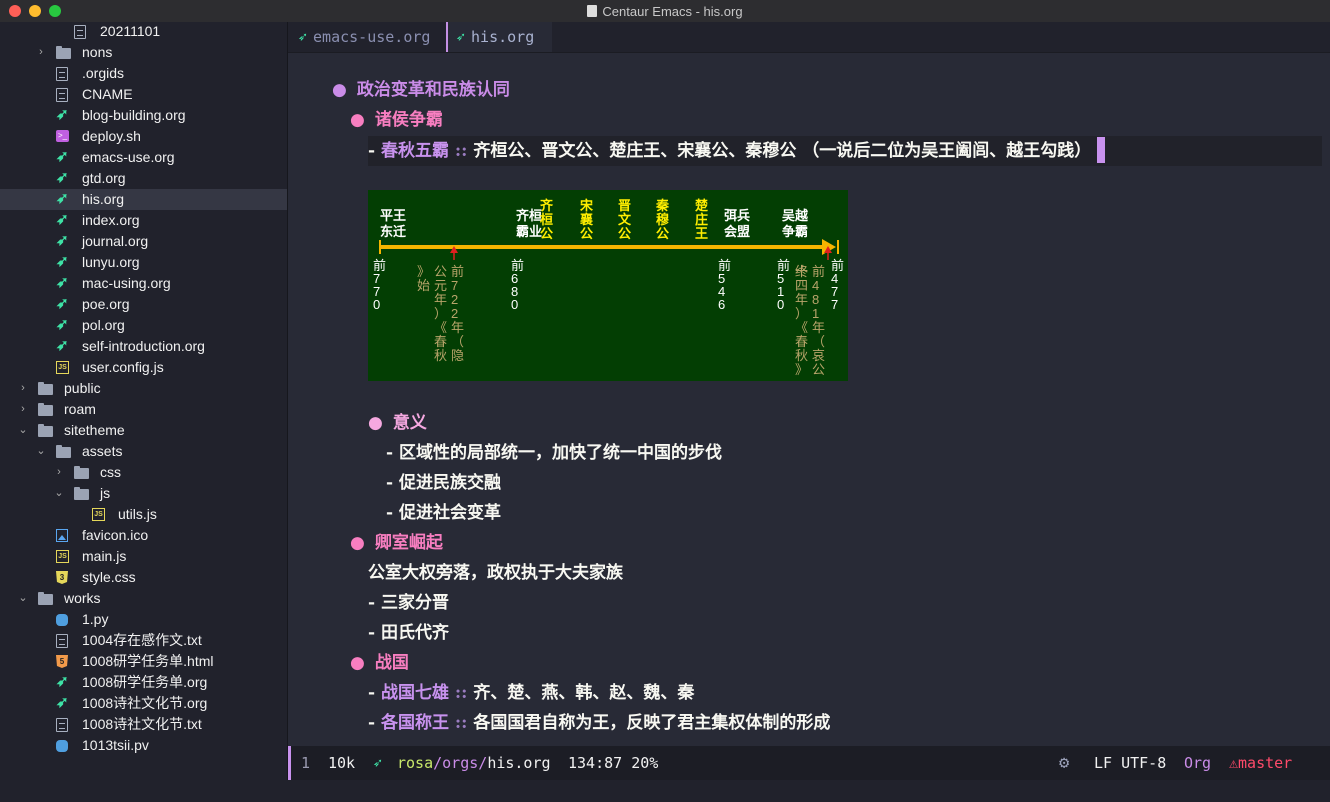 The image size is (1330, 802). Describe the element at coordinates (143, 52) in the screenshot. I see `tree-folder: › nons` at that location.